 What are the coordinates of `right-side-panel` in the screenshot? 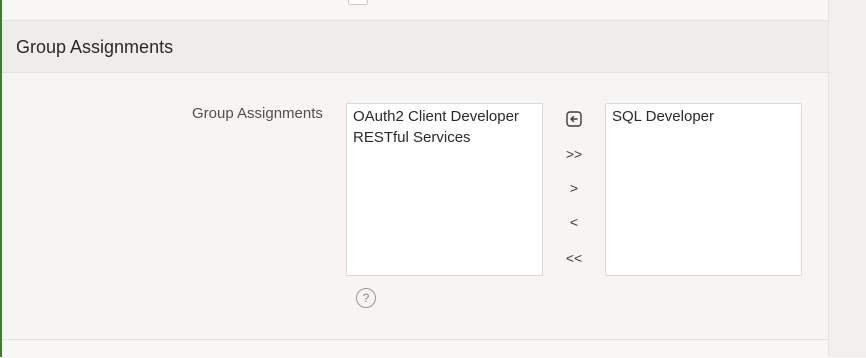 It's located at (847, 178).